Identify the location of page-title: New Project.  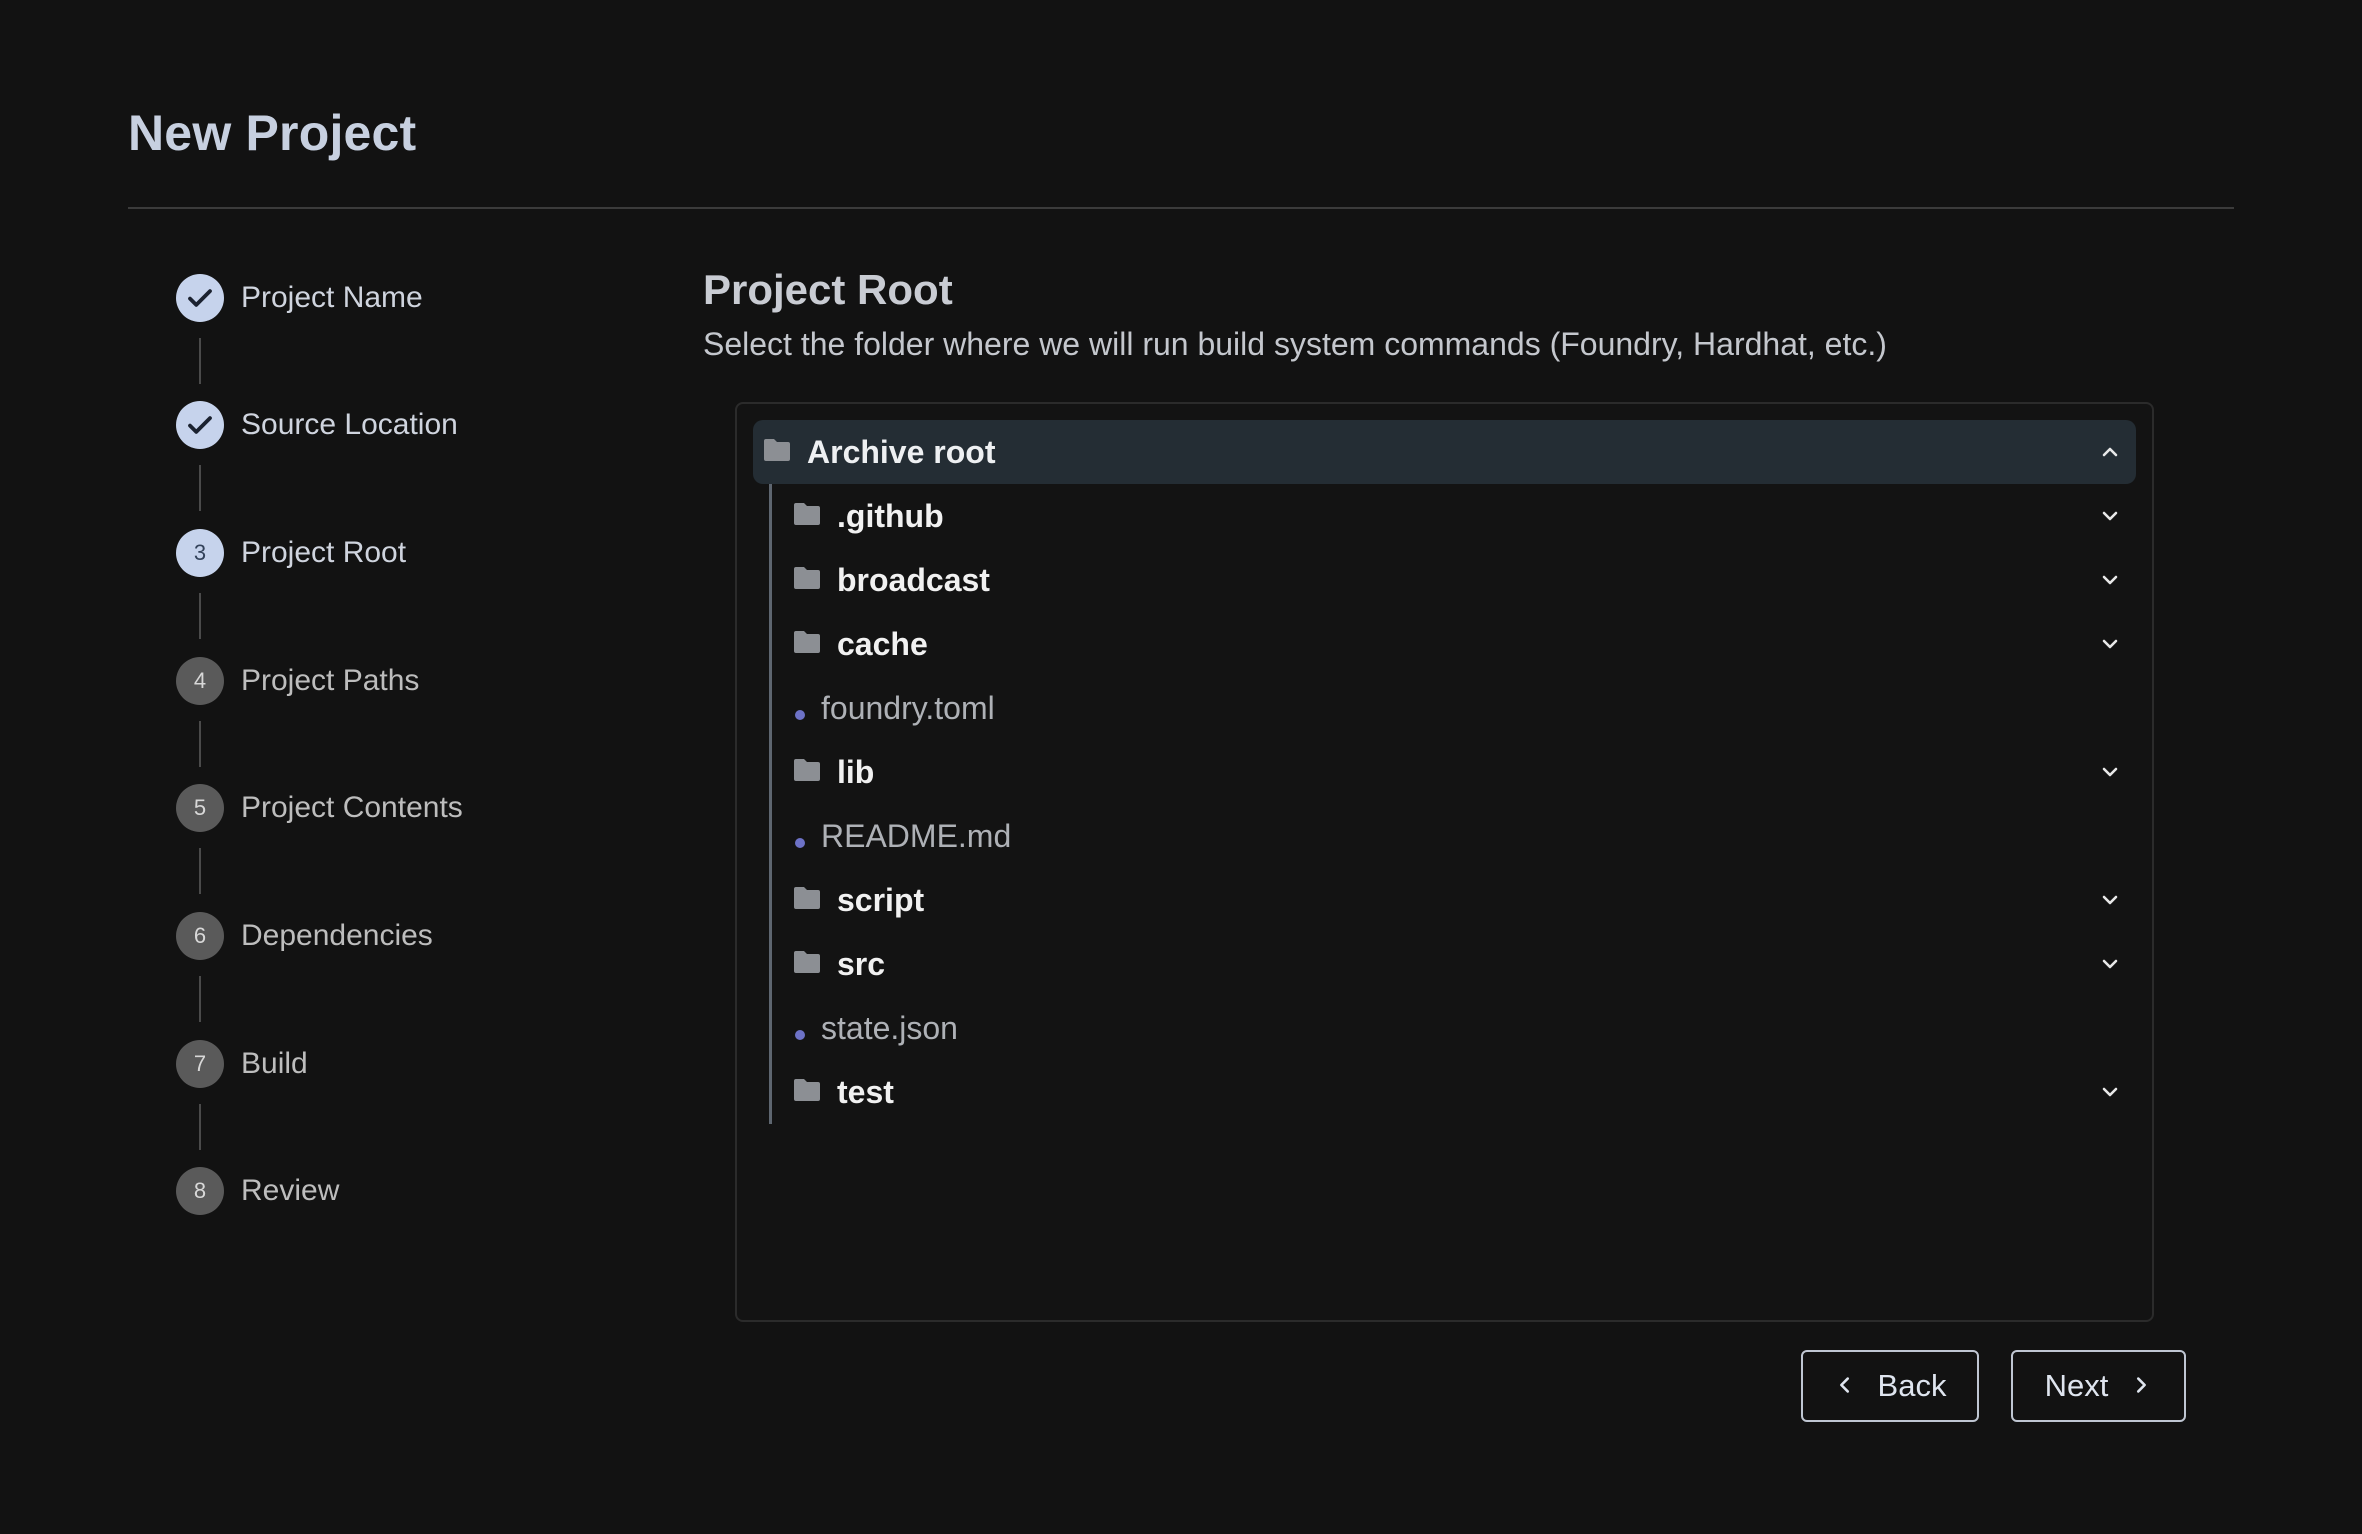
(272, 133).